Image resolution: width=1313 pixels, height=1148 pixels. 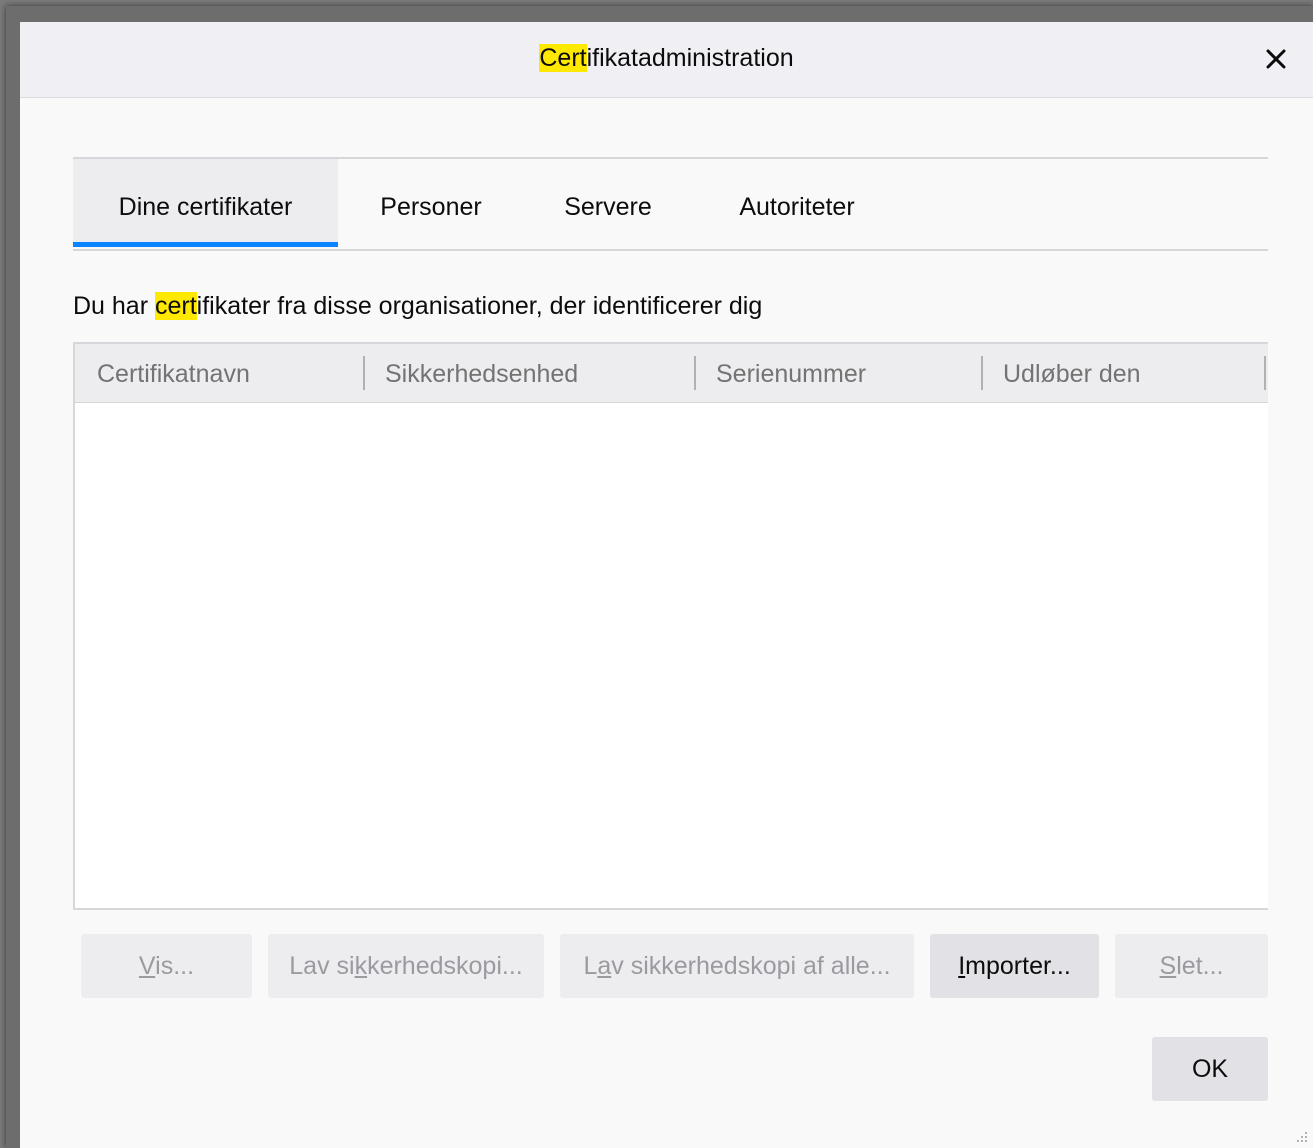 I want to click on accesskey: S, so click(x=1168, y=966).